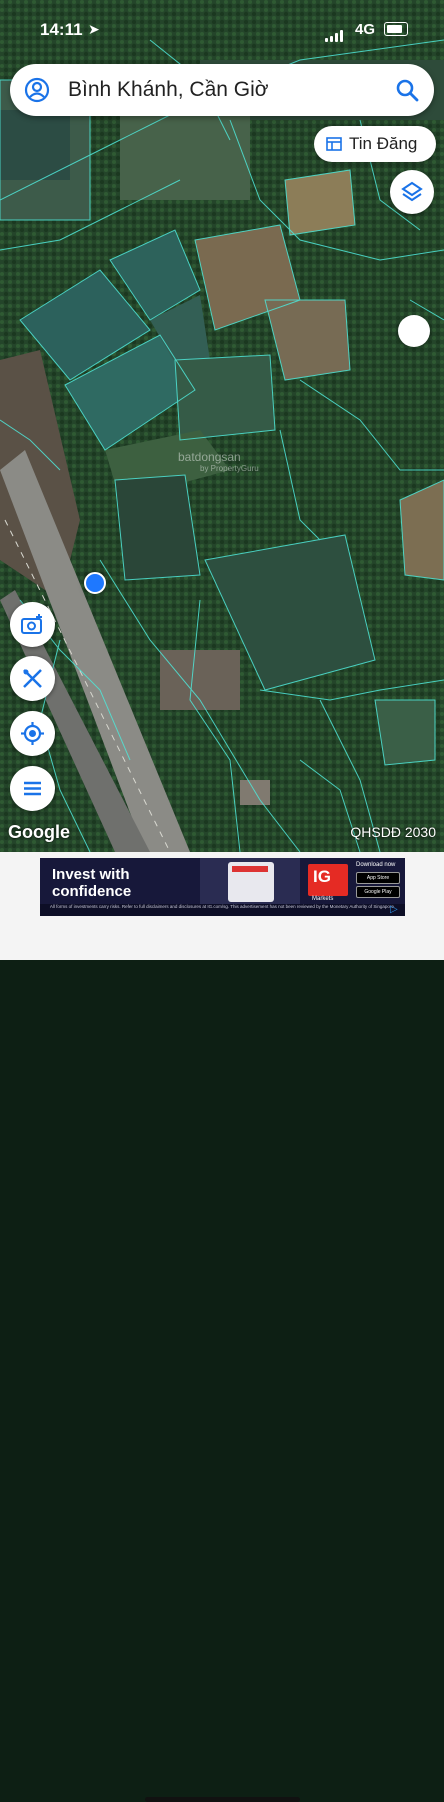 This screenshot has width=444, height=1802. What do you see at coordinates (414, 331) in the screenshot?
I see `assistive-touch-button` at bounding box center [414, 331].